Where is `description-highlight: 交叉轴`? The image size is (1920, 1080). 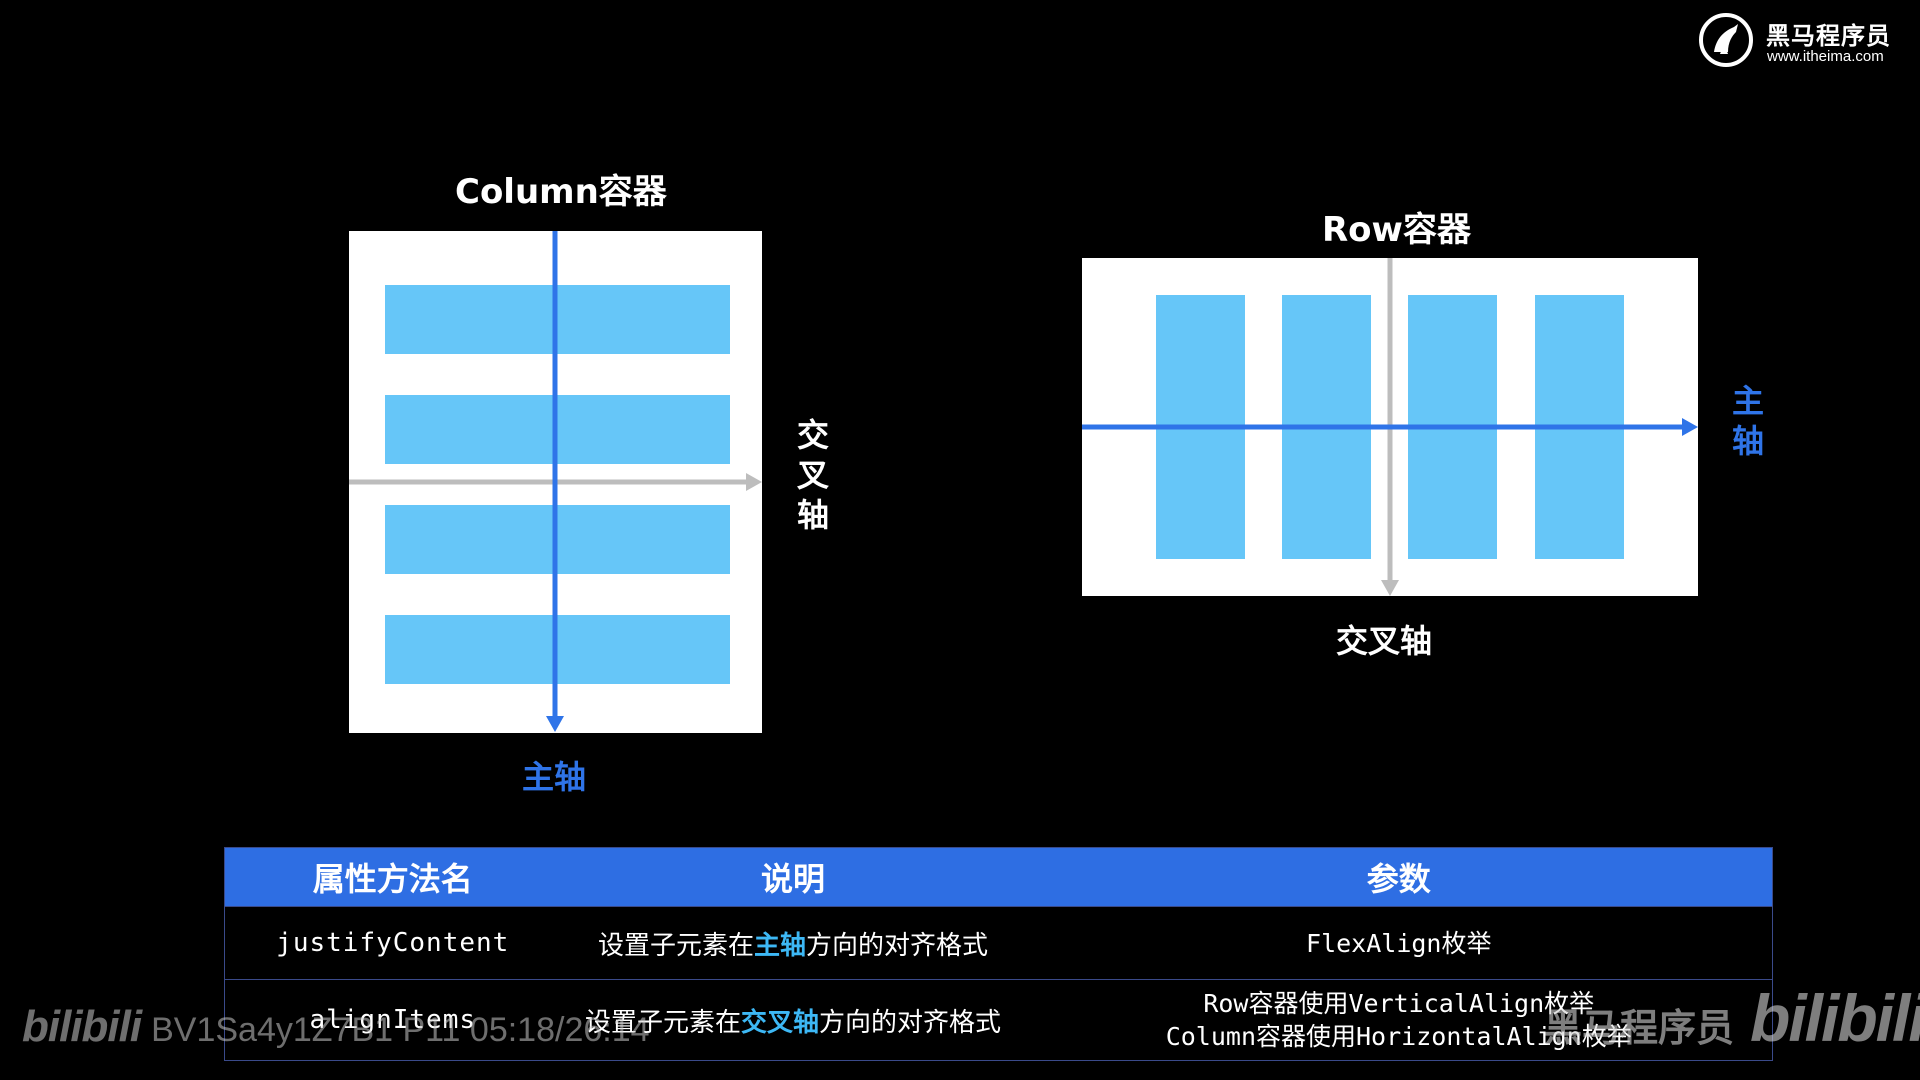 description-highlight: 交叉轴 is located at coordinates (779, 1022).